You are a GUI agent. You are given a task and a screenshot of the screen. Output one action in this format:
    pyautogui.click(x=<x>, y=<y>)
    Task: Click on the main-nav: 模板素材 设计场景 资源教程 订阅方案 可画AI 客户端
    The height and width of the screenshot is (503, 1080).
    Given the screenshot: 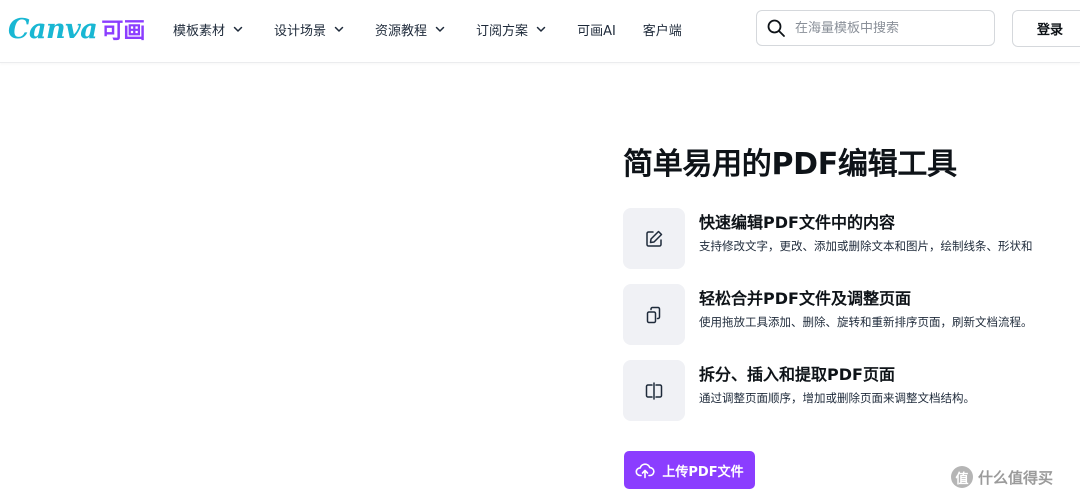 What is the action you would take?
    pyautogui.click(x=427, y=29)
    